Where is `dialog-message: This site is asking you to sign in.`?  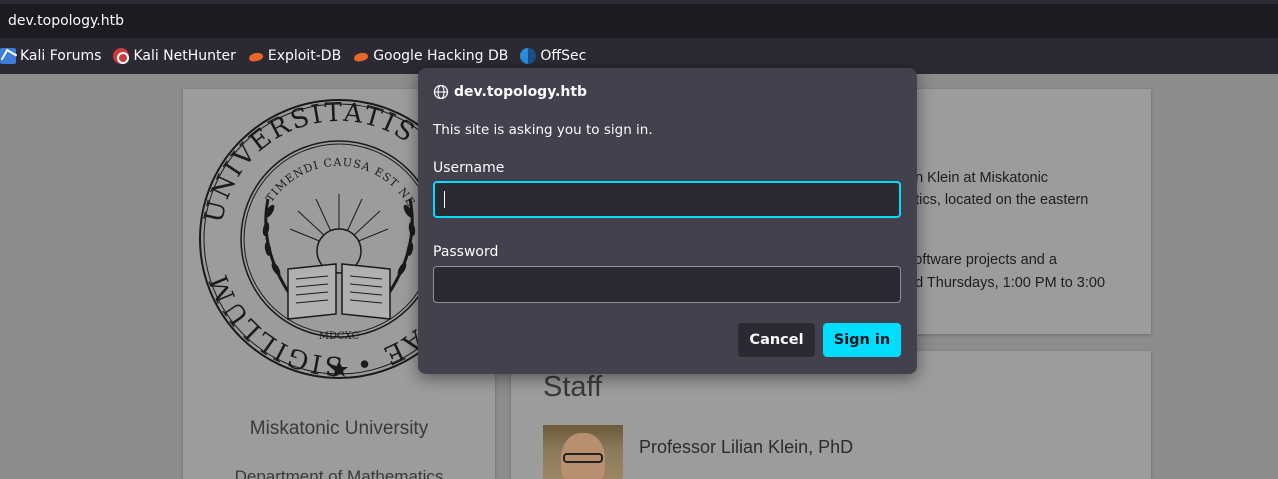 dialog-message: This site is asking you to sign in. is located at coordinates (543, 130).